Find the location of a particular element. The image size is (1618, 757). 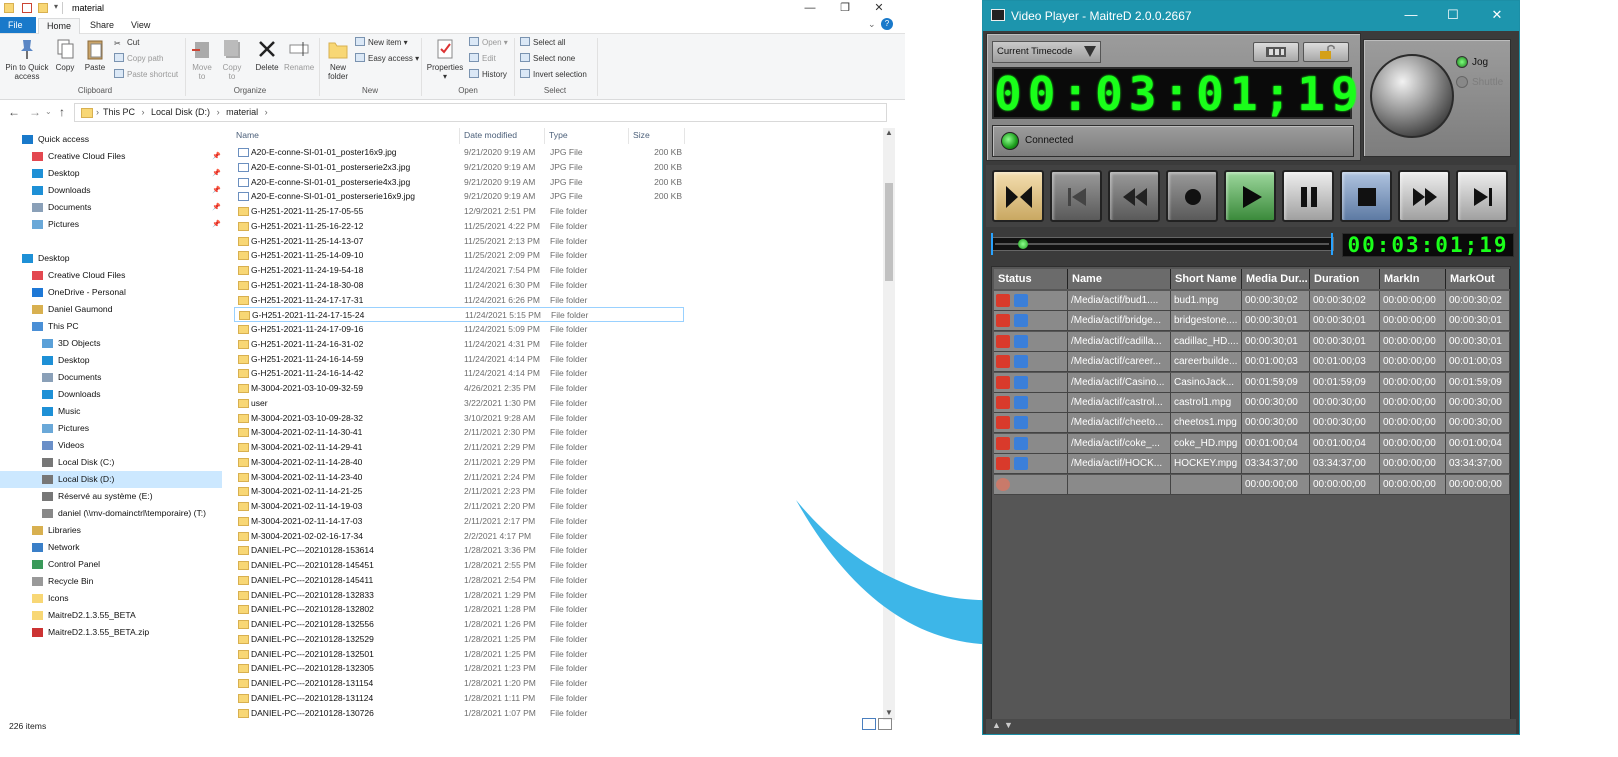

scrollbar-thumb is located at coordinates (889, 232).